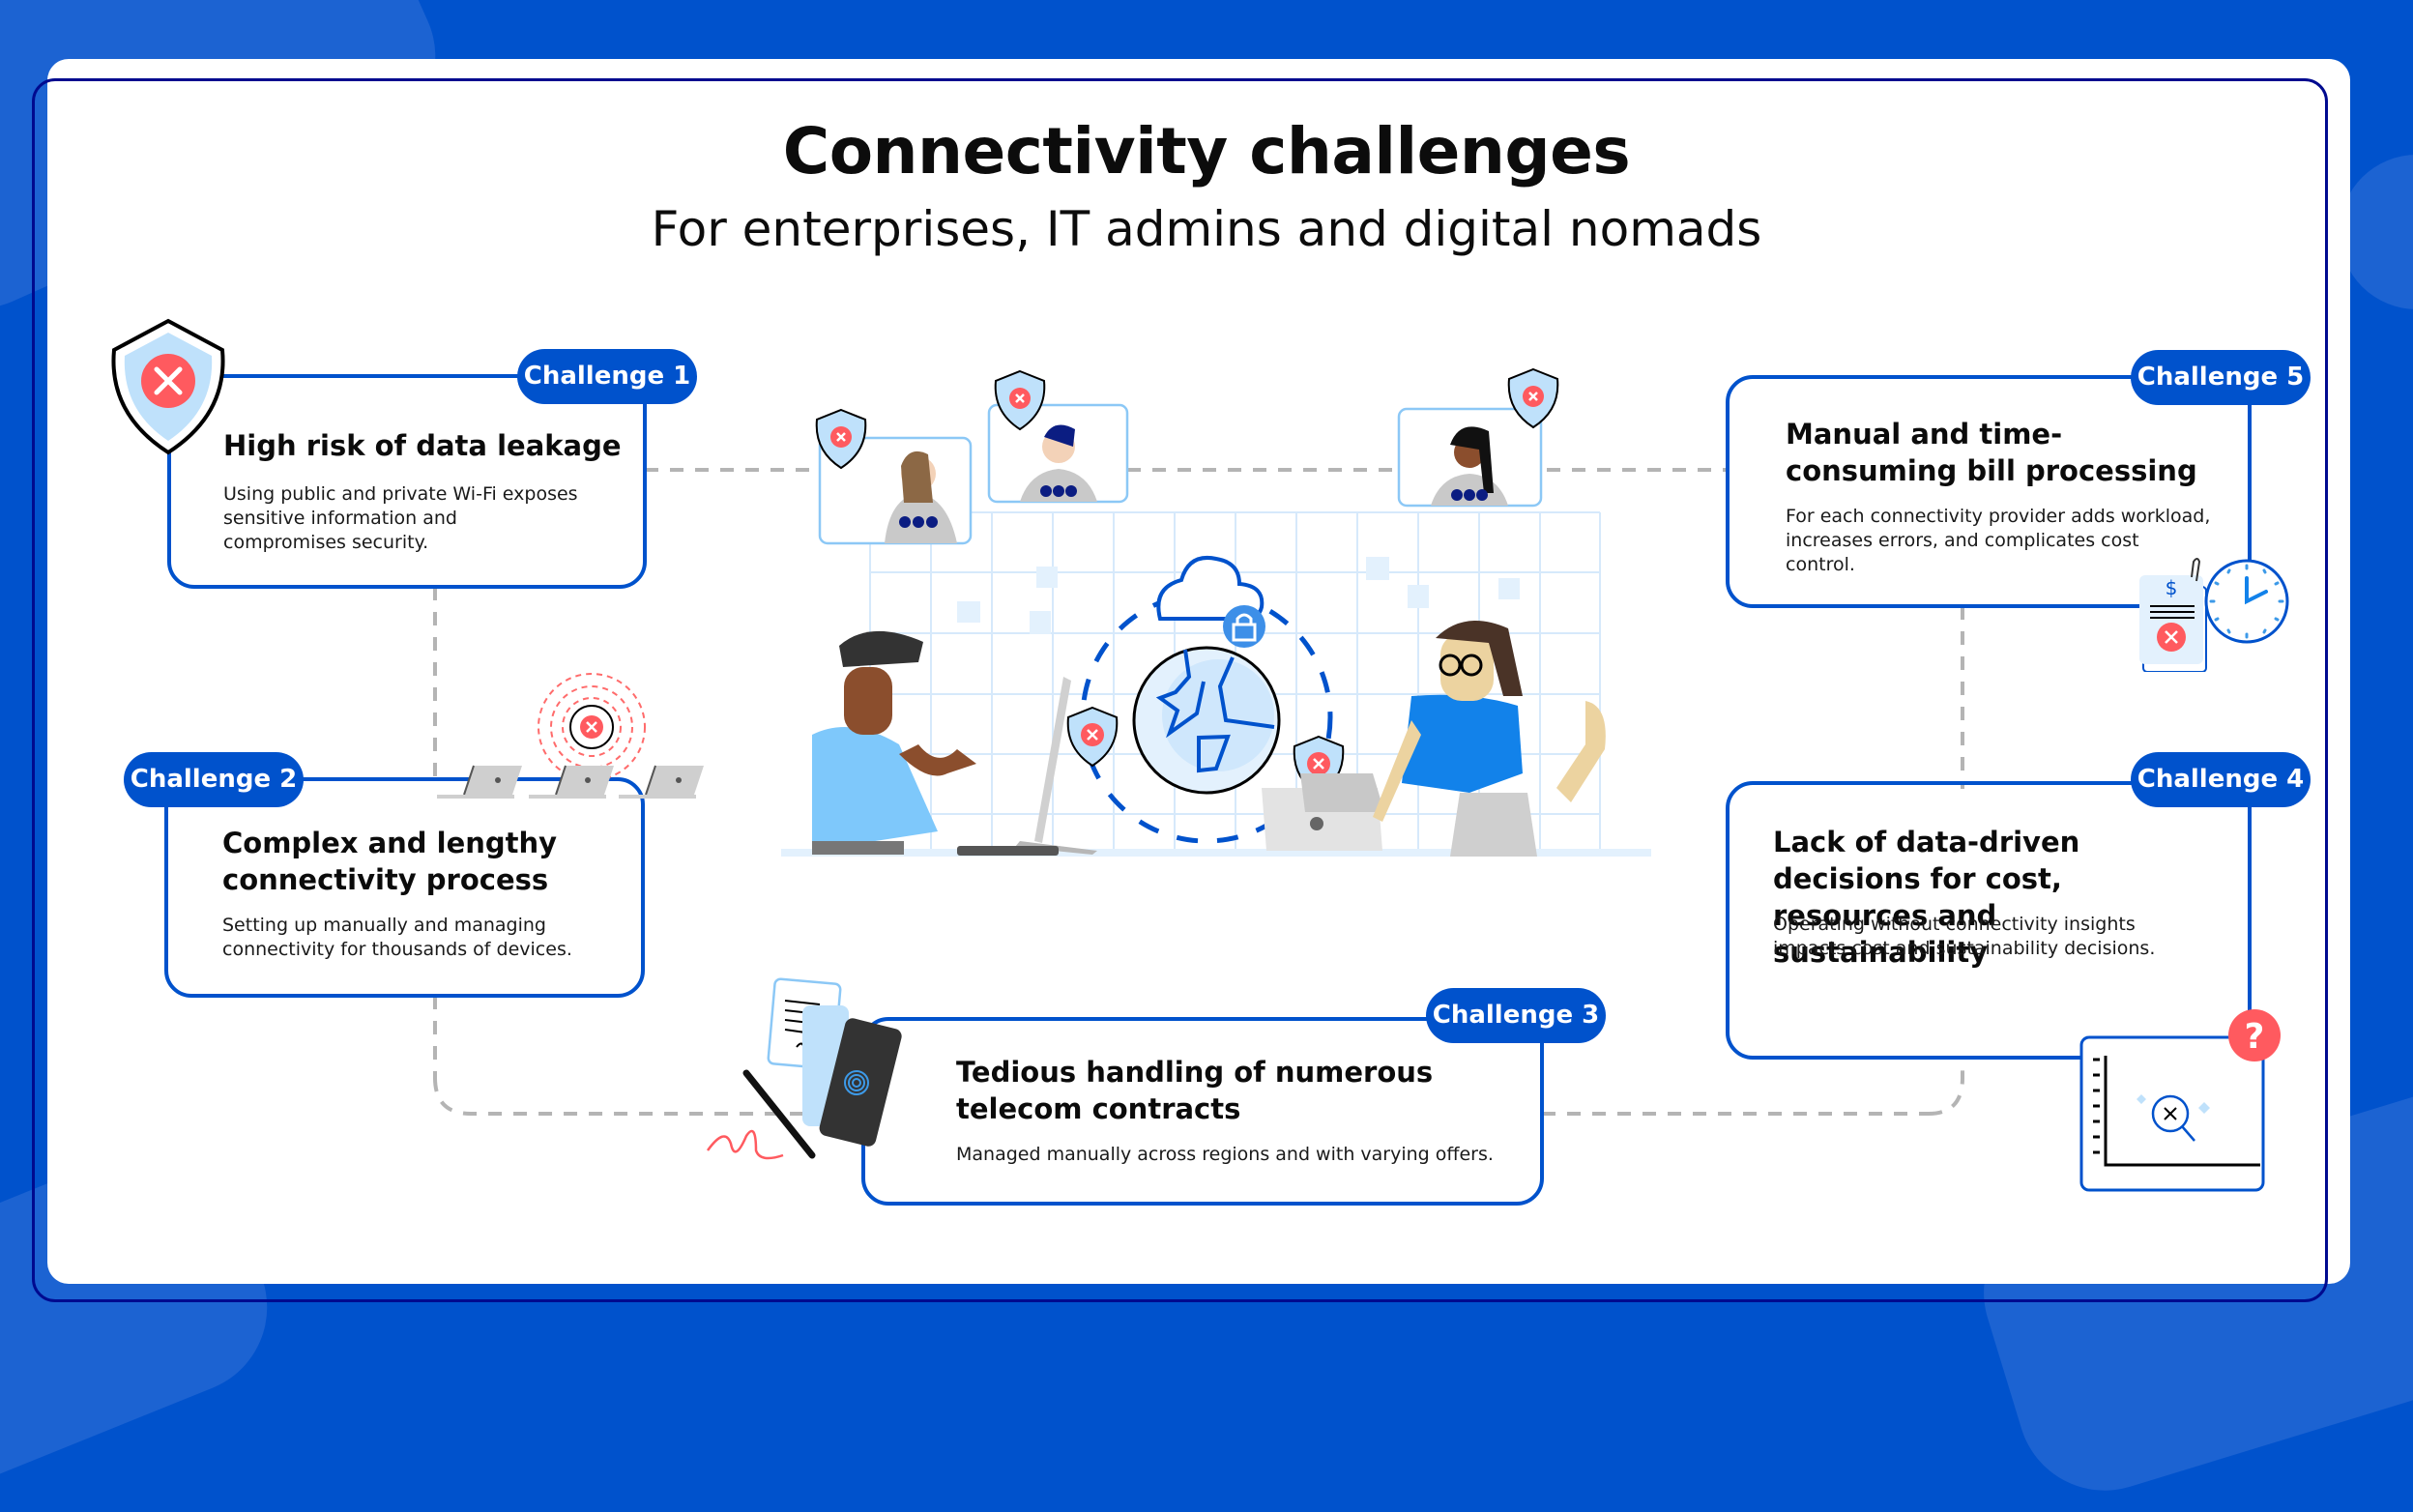 The image size is (2413, 1512). What do you see at coordinates (1470, 457) in the screenshot?
I see `video-call-frame` at bounding box center [1470, 457].